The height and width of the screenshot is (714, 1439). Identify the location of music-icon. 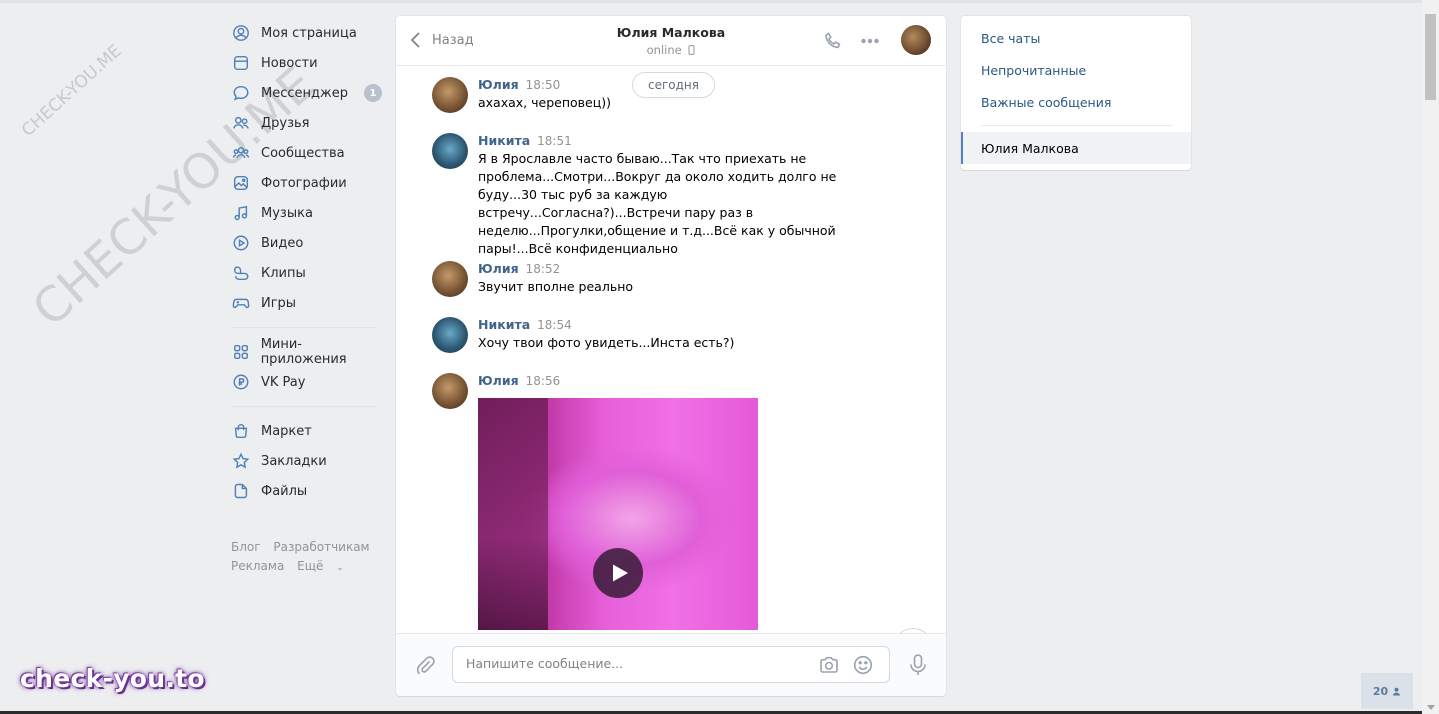
(241, 213).